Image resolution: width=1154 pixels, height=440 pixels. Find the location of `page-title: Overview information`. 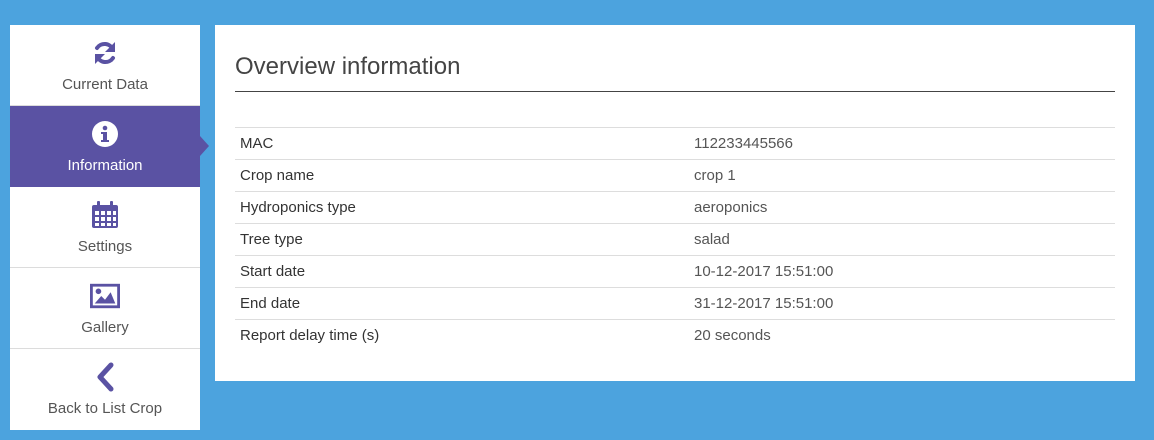

page-title: Overview information is located at coordinates (675, 72).